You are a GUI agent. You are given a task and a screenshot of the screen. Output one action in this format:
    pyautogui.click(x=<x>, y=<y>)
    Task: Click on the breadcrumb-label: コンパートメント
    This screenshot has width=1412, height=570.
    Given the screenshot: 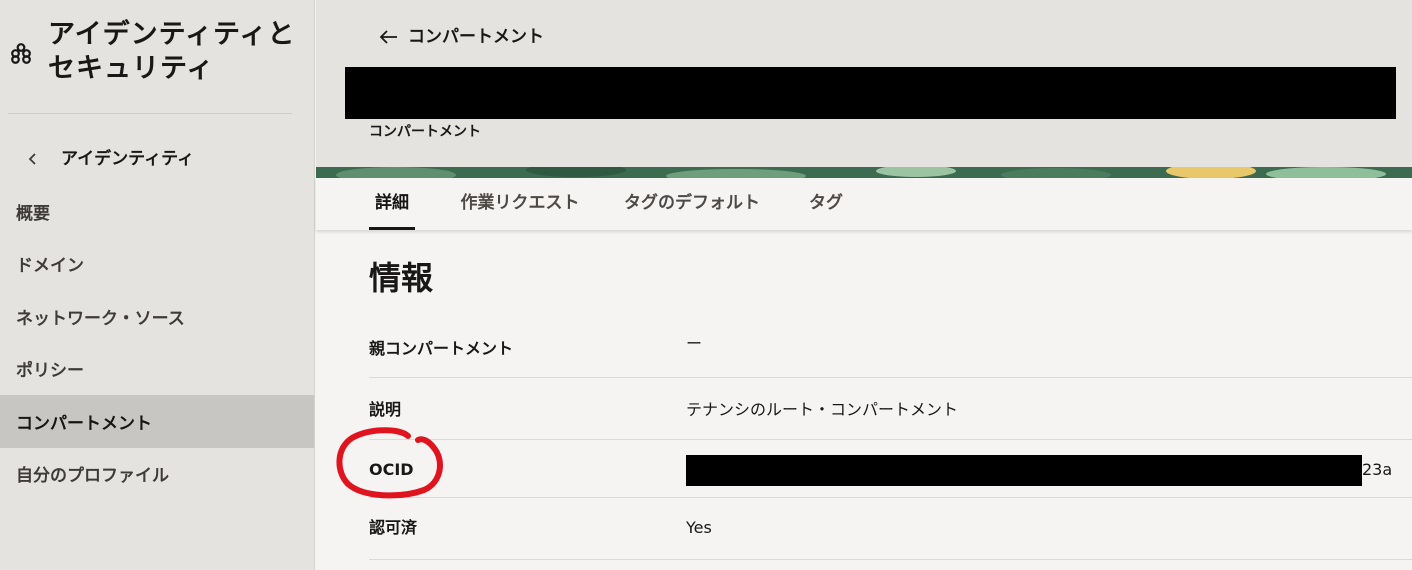 What is the action you would take?
    pyautogui.click(x=476, y=37)
    